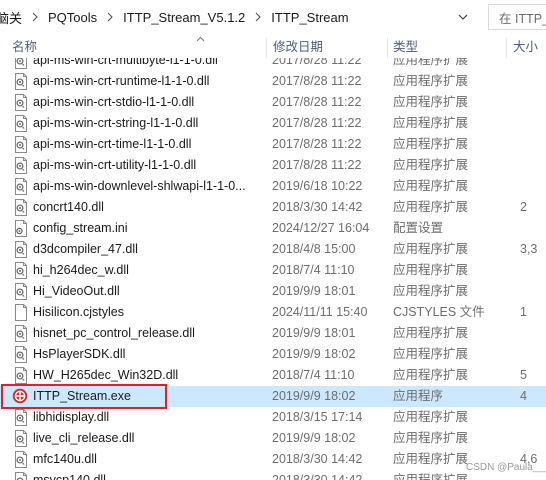 The height and width of the screenshot is (480, 546). I want to click on file-date: 2019/6/18 10:22, so click(317, 186).